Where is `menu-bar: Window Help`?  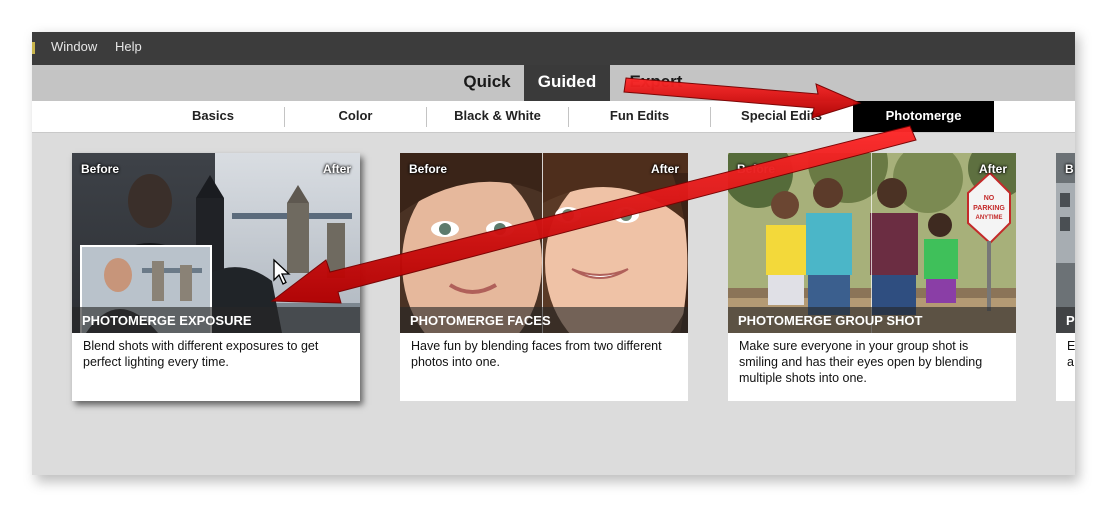
menu-bar: Window Help is located at coordinates (553, 48).